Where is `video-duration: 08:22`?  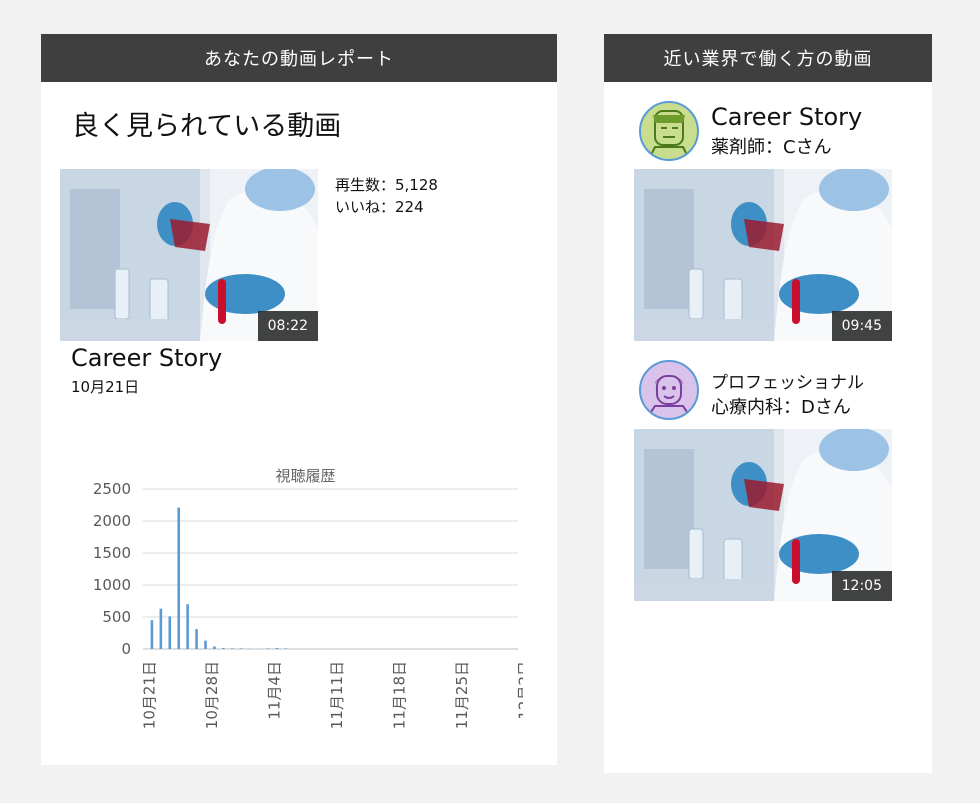
video-duration: 08:22 is located at coordinates (287, 326).